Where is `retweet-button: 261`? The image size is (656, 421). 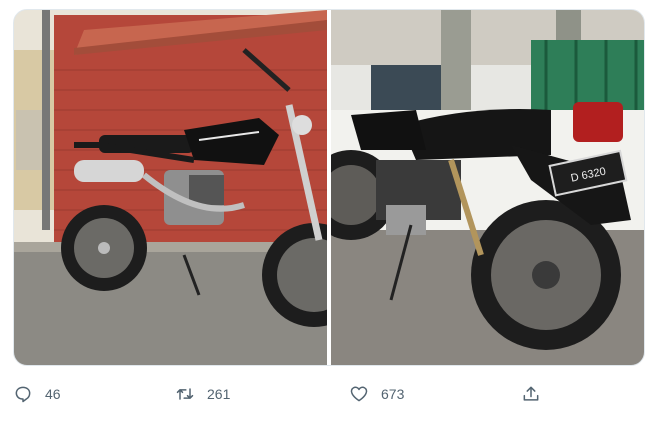
retweet-button: 261 is located at coordinates (202, 394).